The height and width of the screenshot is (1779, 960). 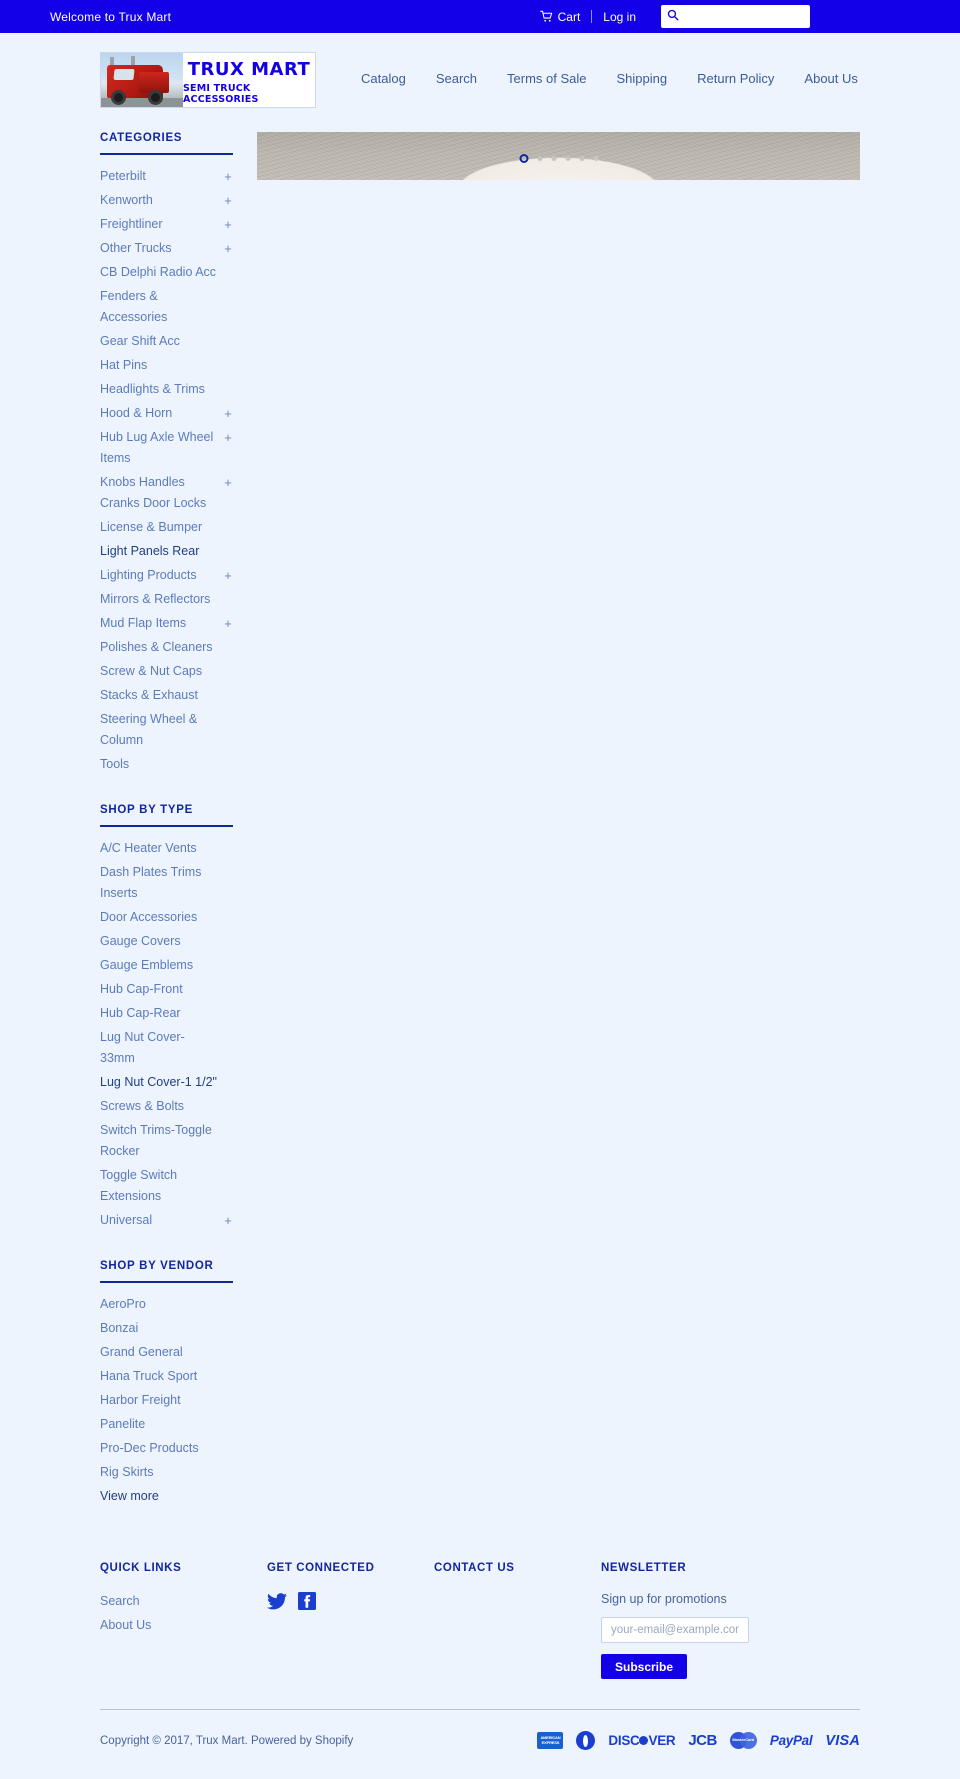 I want to click on list-item: Stacks & Exhaust, so click(x=166, y=695).